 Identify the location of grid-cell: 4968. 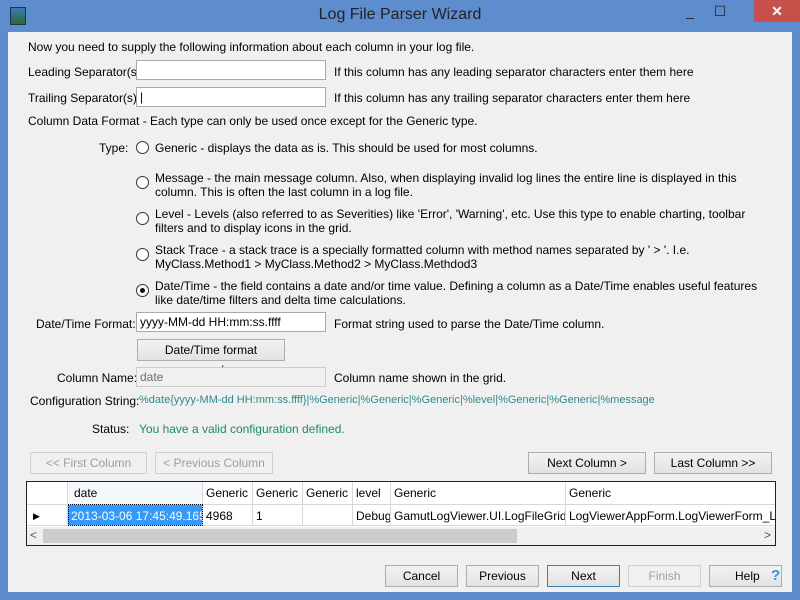
(228, 515).